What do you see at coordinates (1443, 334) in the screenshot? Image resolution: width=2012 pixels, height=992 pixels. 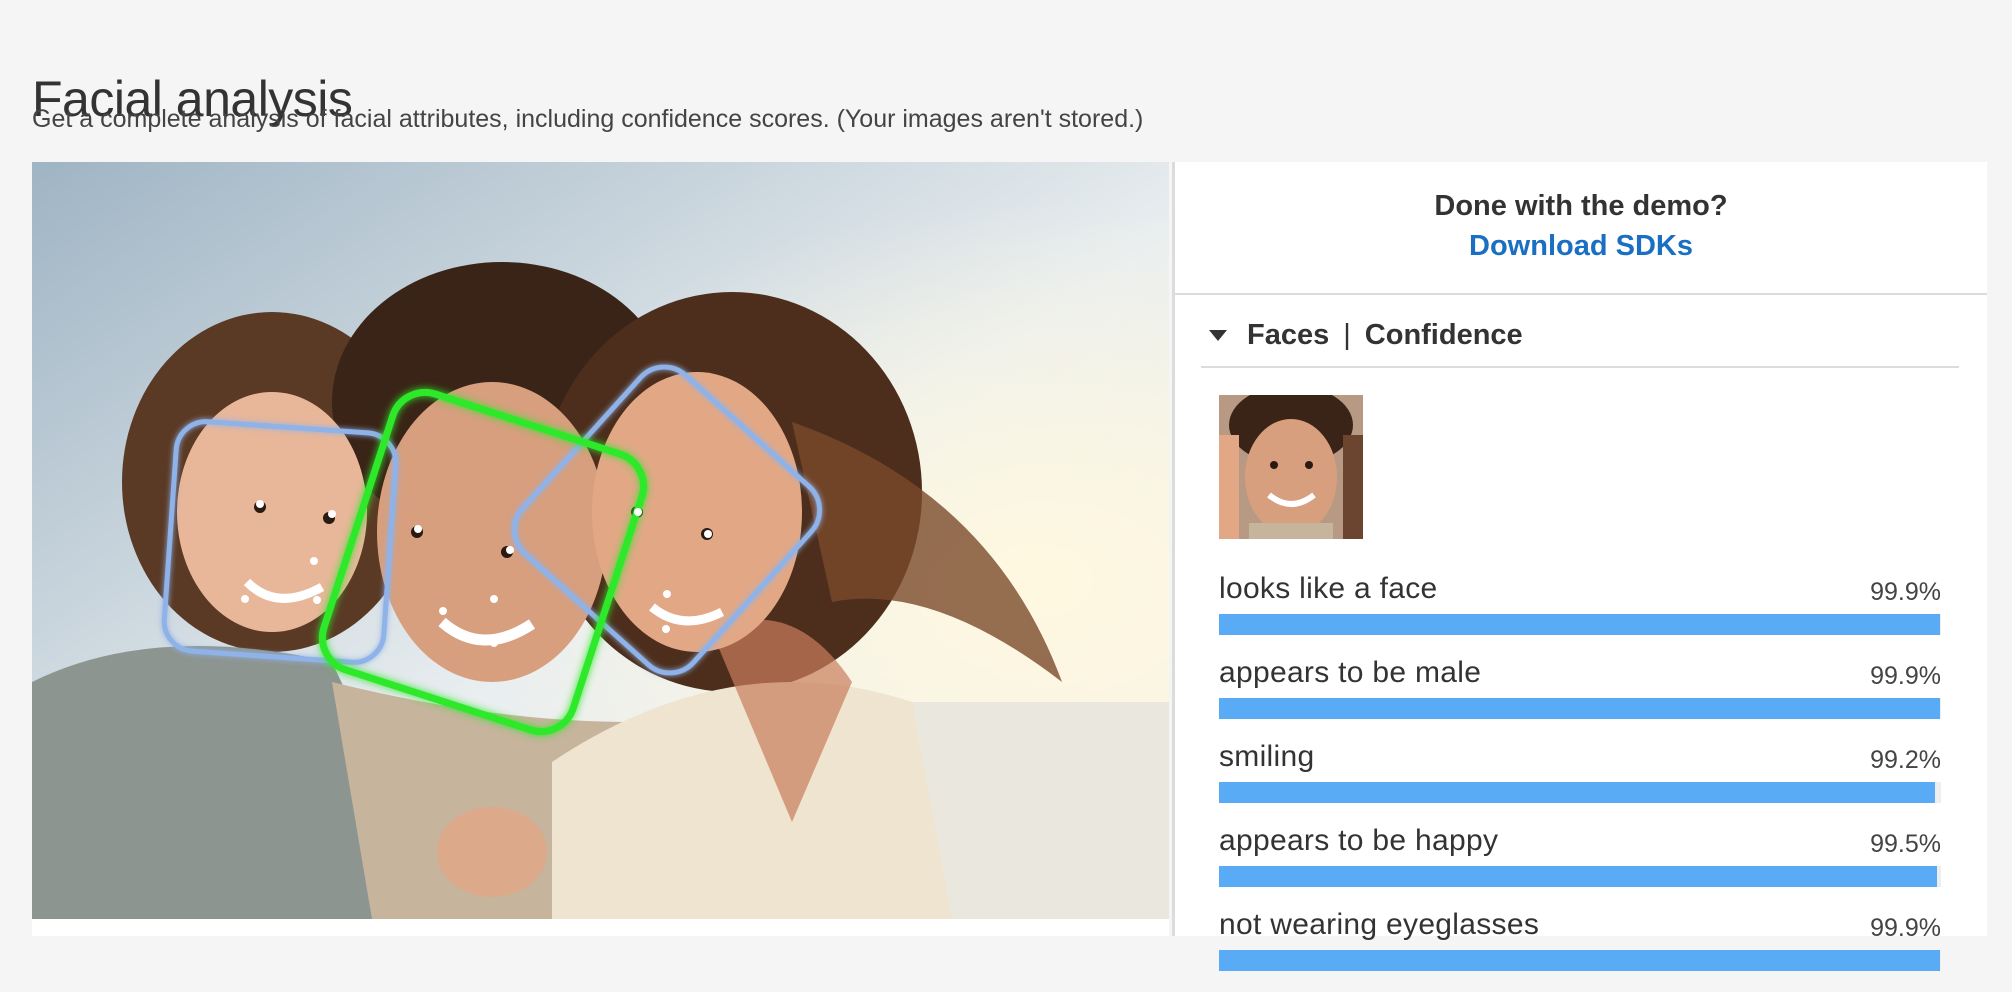 I see `confidence-header-label: Confidence` at bounding box center [1443, 334].